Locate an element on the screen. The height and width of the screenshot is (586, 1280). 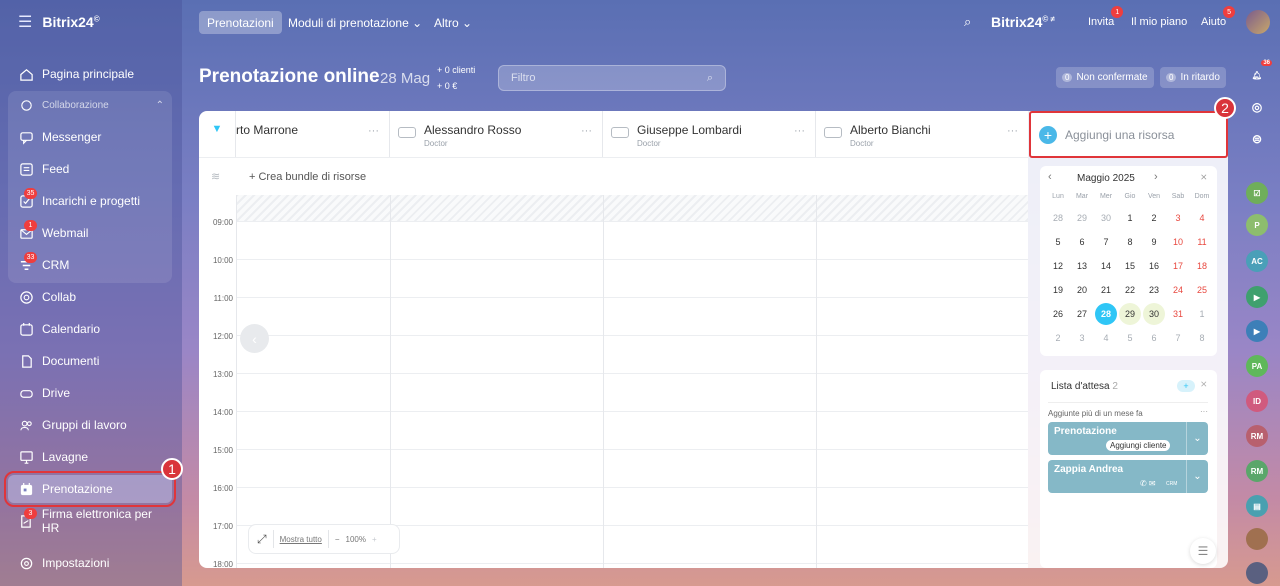
calendar-day: 3 is located at coordinates (1178, 218).